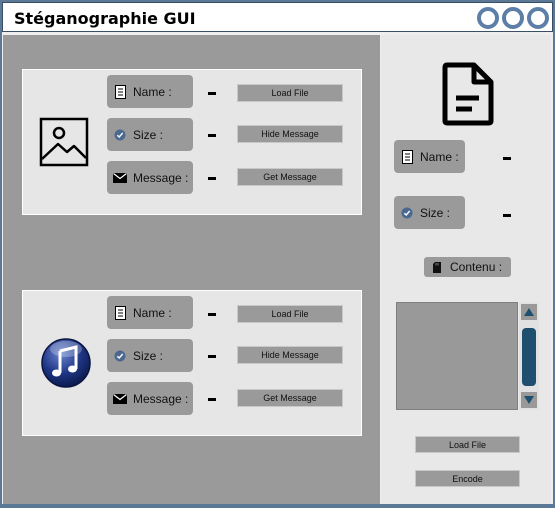 This screenshot has height=508, width=555. I want to click on audio-message-value, so click(212, 399).